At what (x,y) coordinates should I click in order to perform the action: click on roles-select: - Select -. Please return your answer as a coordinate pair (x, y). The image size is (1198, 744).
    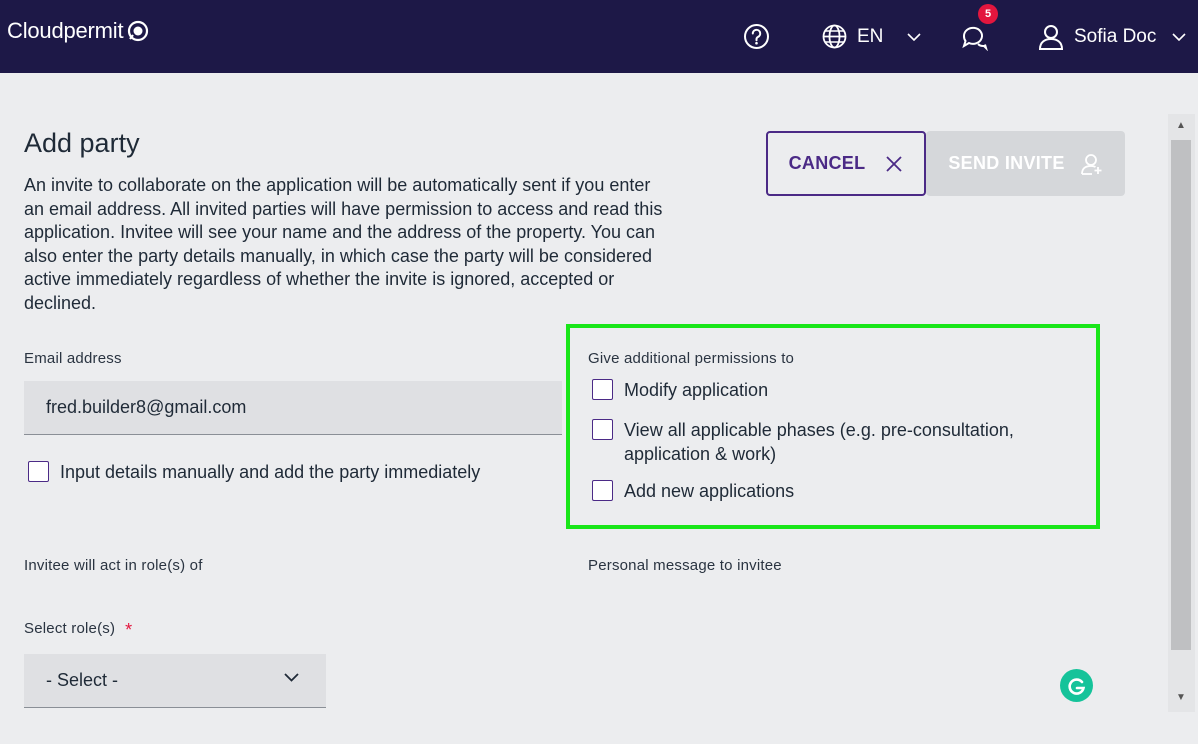
    Looking at the image, I should click on (175, 681).